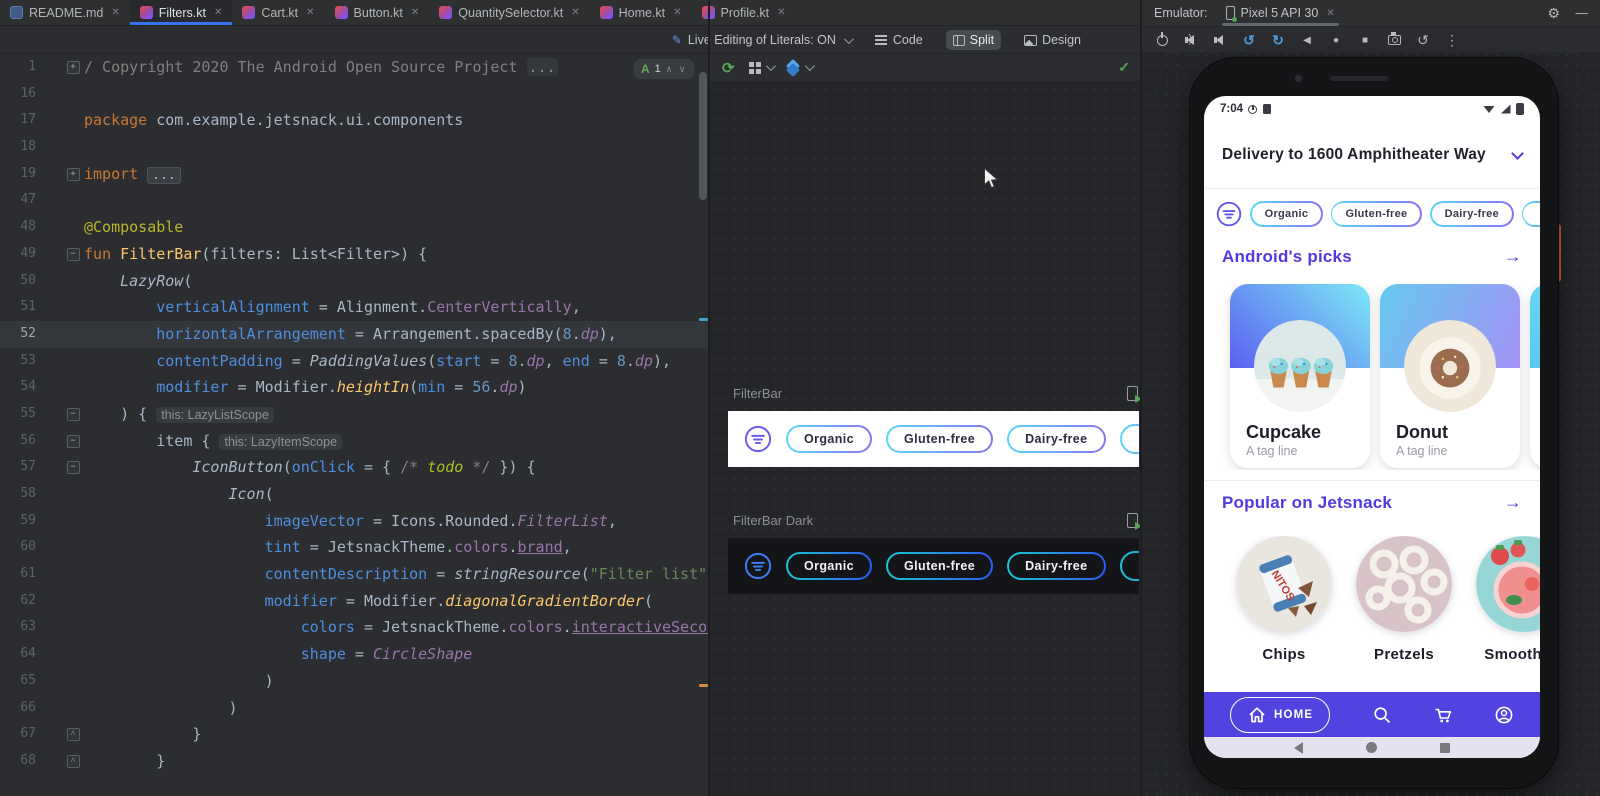  What do you see at coordinates (1278, 40) in the screenshot?
I see `rotate-right-button: ↻` at bounding box center [1278, 40].